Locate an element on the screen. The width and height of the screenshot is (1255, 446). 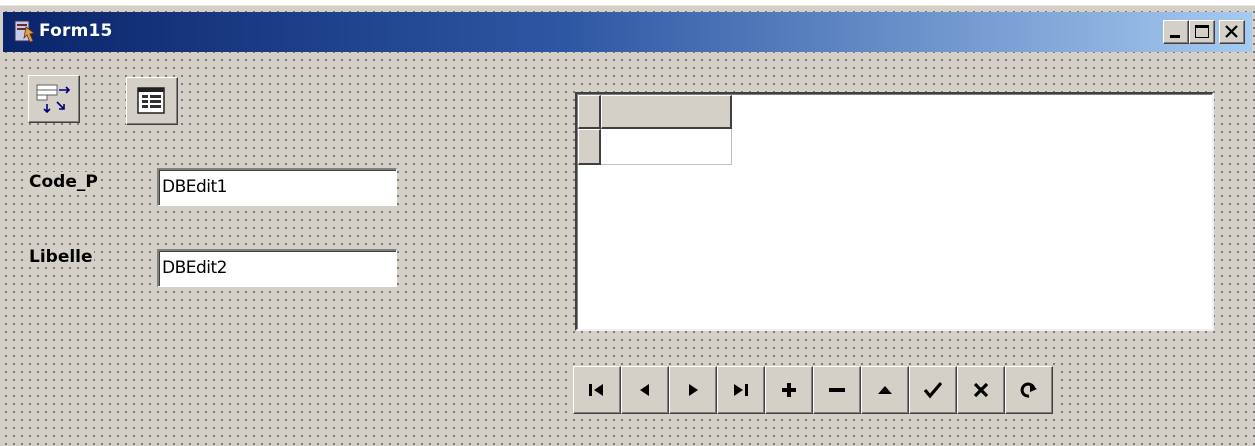
cancel-record-icon is located at coordinates (981, 390).